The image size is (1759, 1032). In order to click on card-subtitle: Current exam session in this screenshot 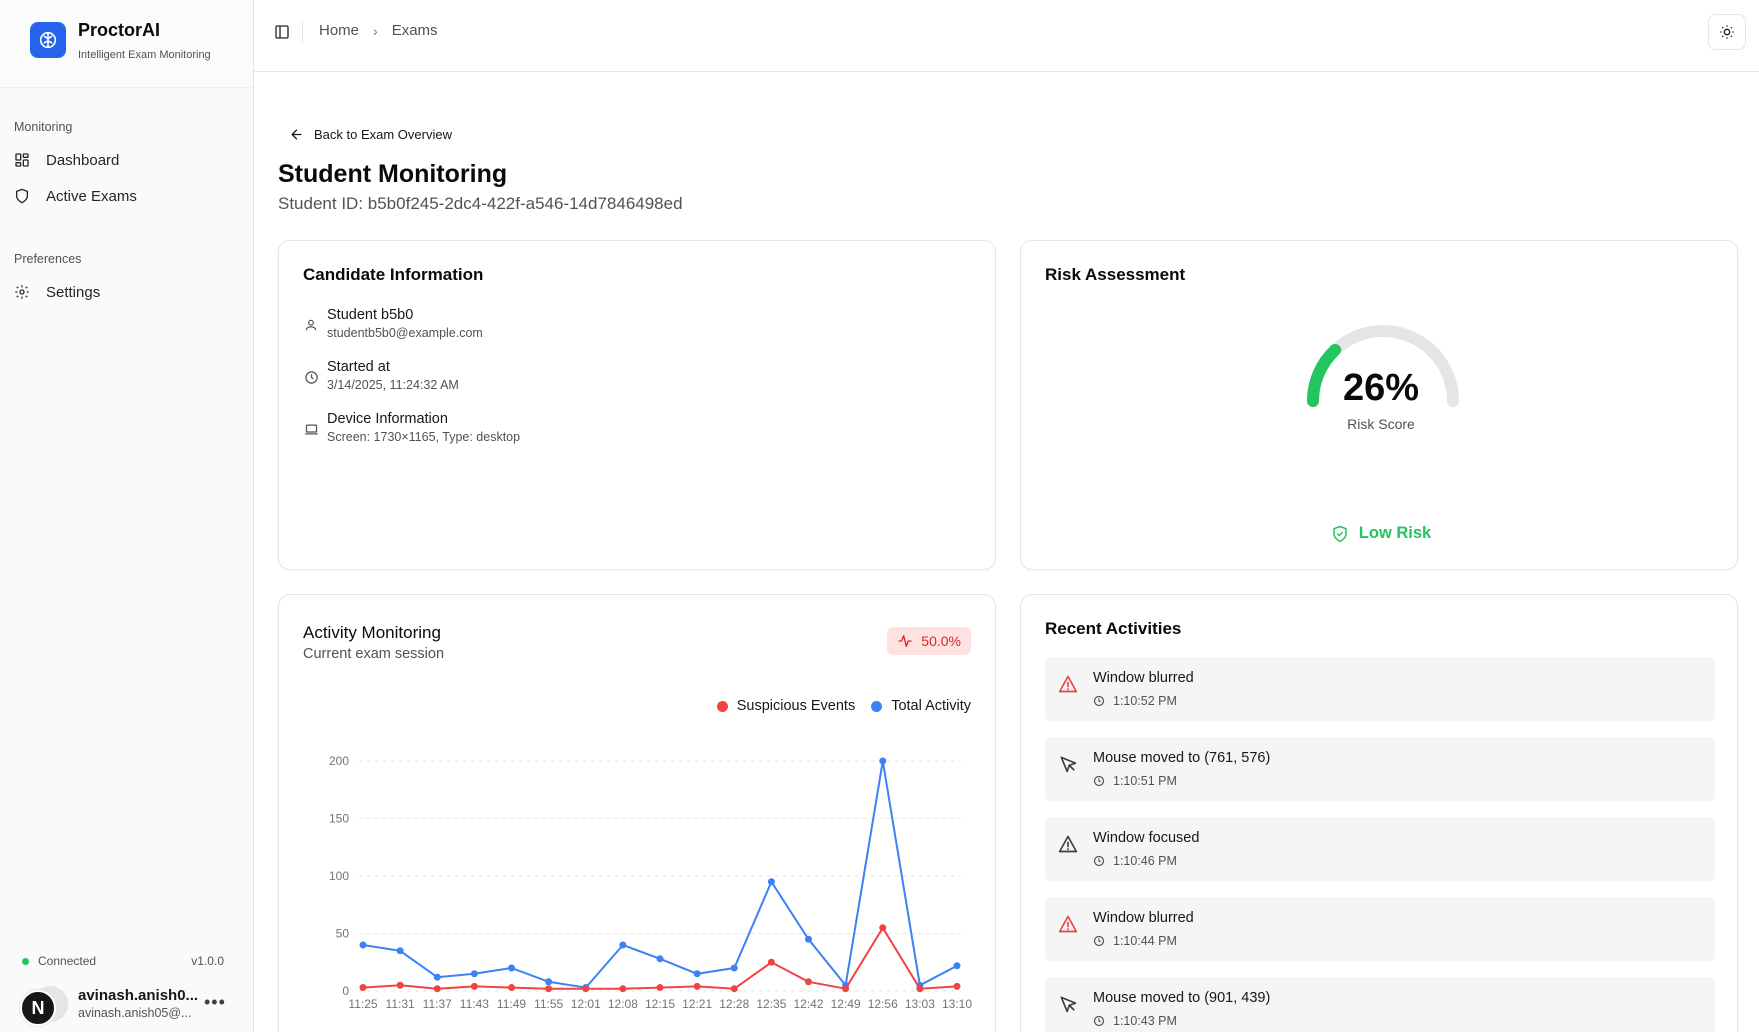, I will do `click(374, 654)`.